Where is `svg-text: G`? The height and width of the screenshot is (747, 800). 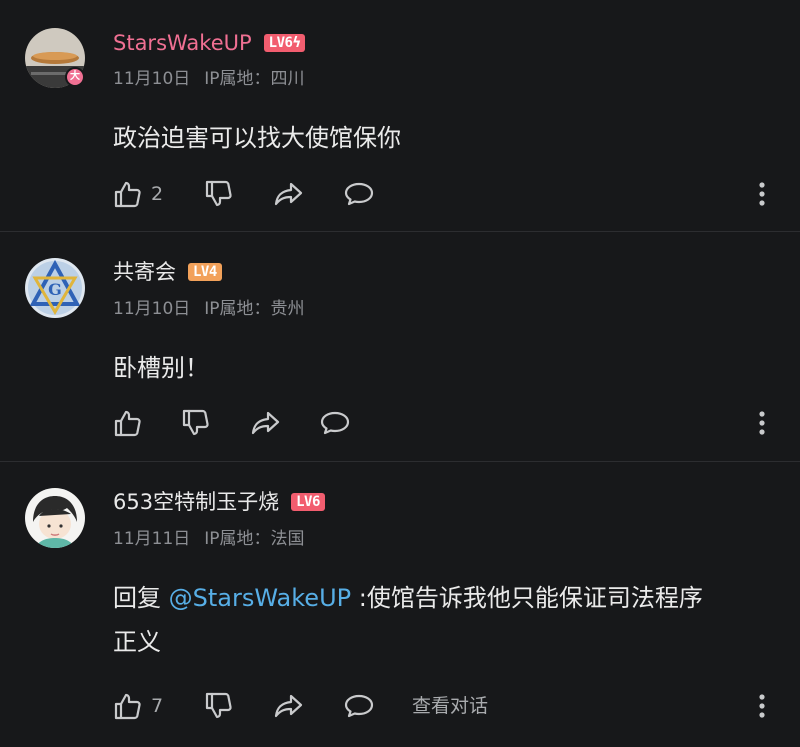
svg-text: G is located at coordinates (55, 289).